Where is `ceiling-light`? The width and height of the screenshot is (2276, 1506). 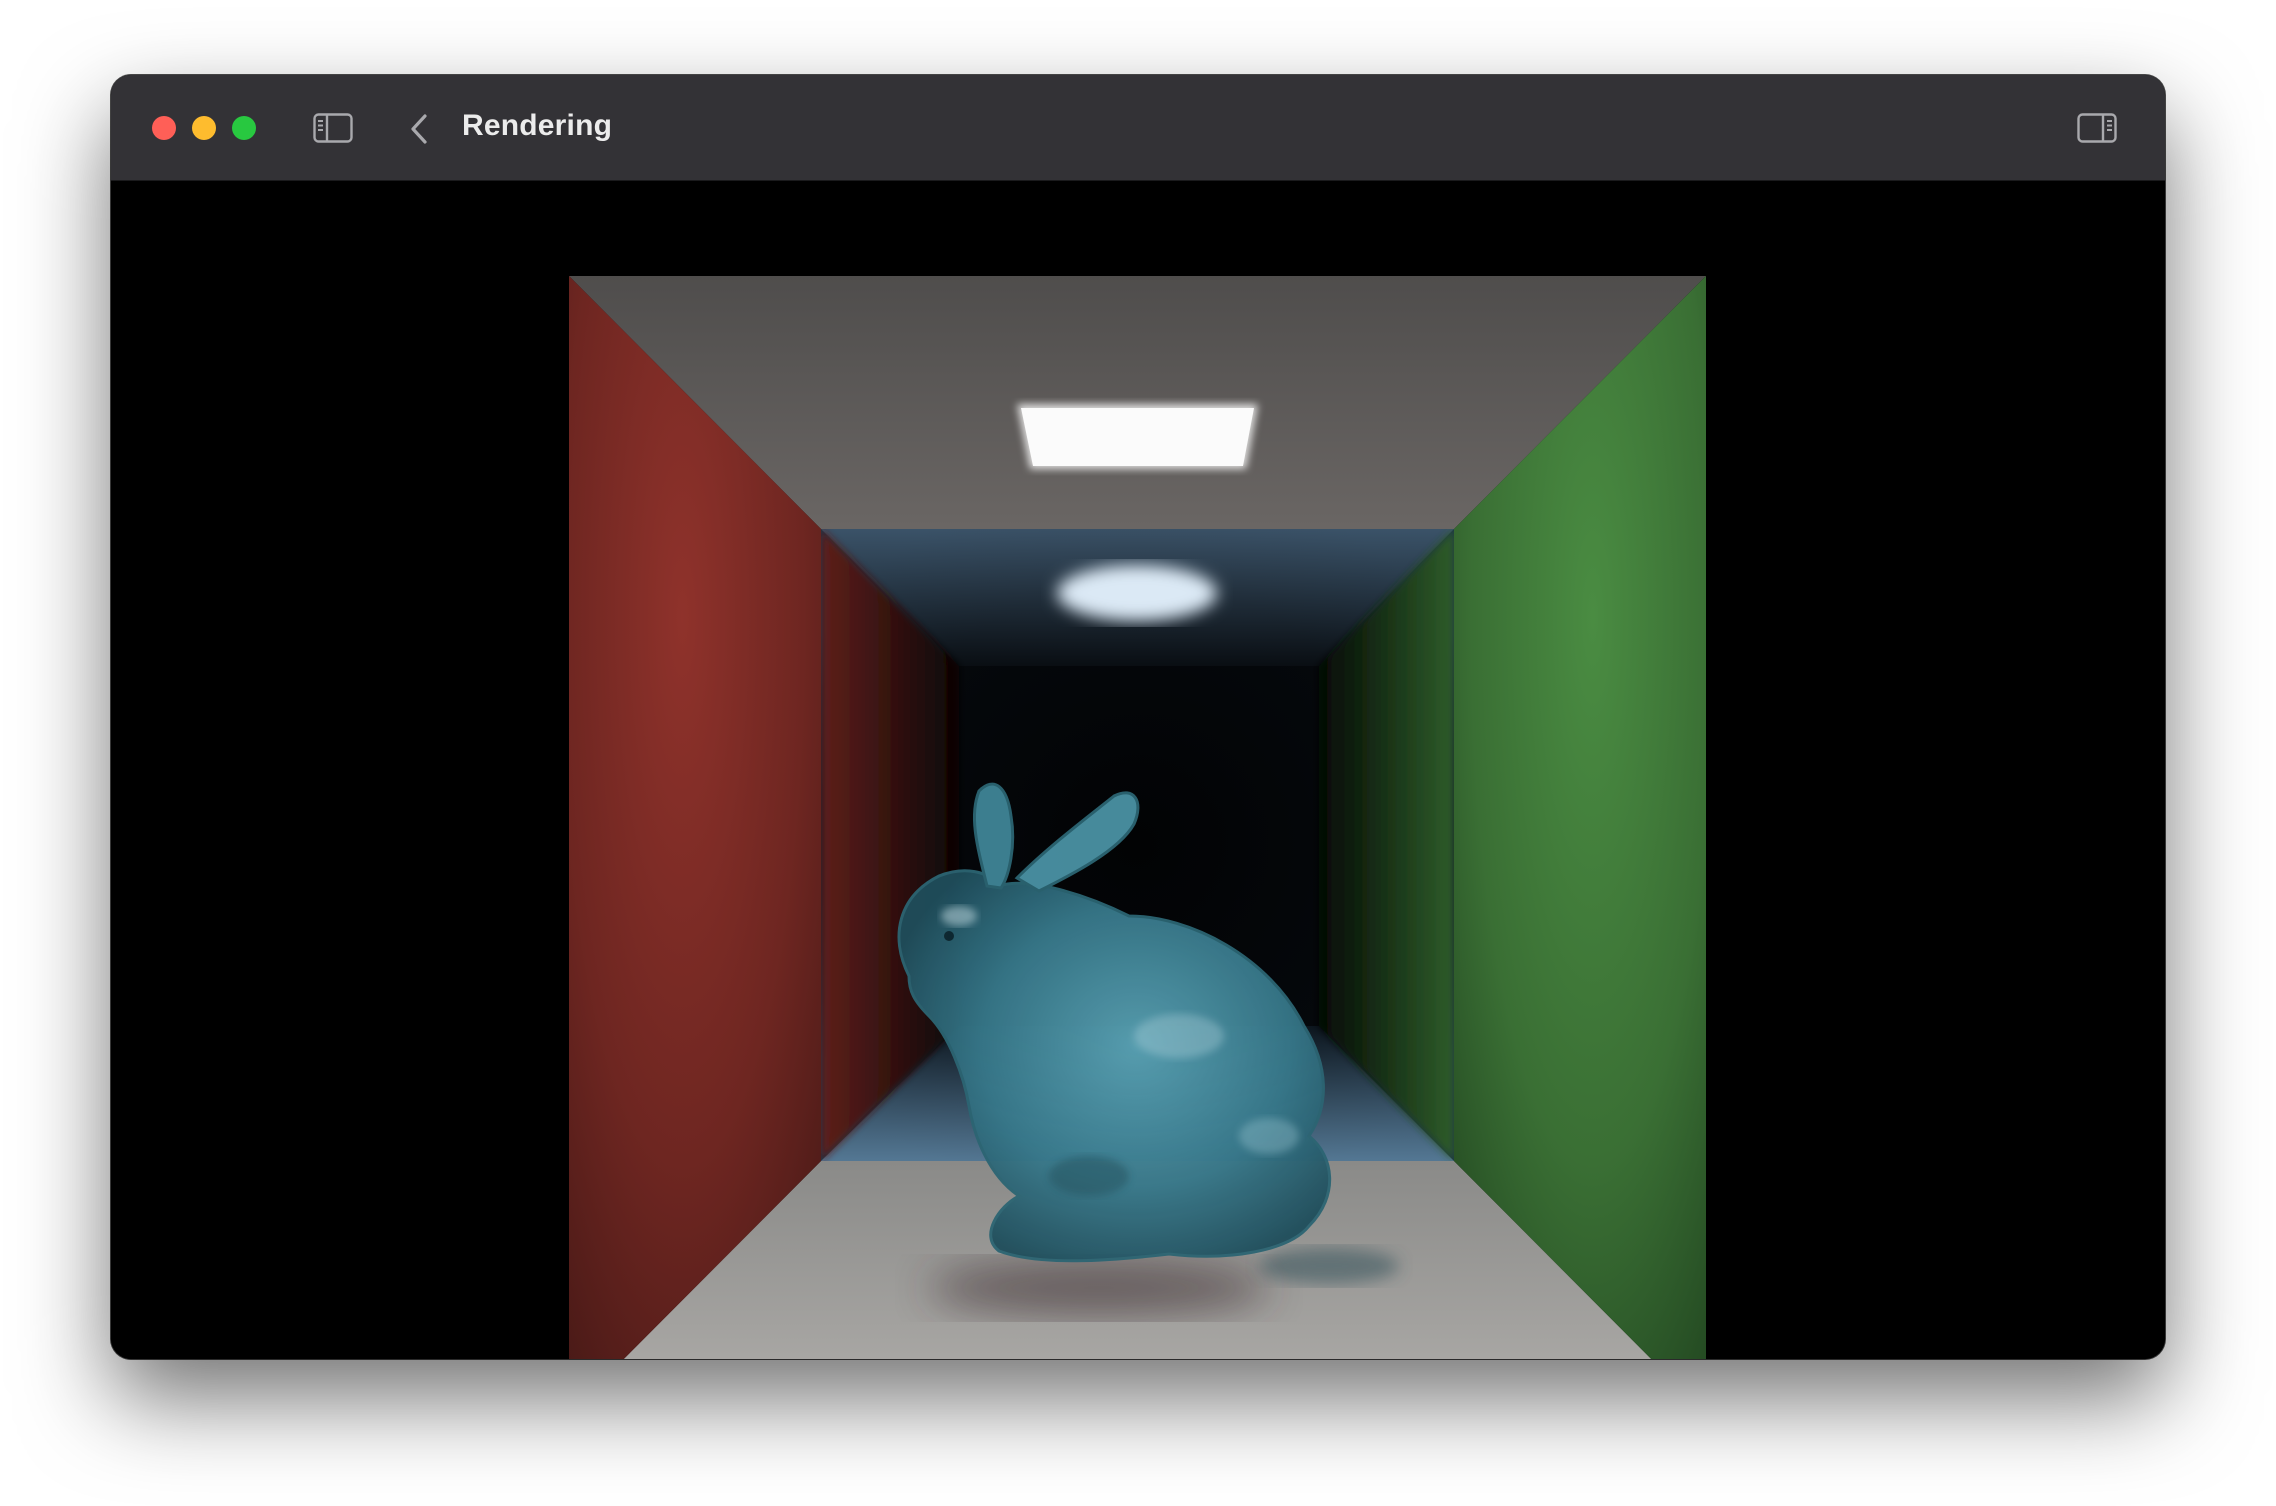
ceiling-light is located at coordinates (1137, 437).